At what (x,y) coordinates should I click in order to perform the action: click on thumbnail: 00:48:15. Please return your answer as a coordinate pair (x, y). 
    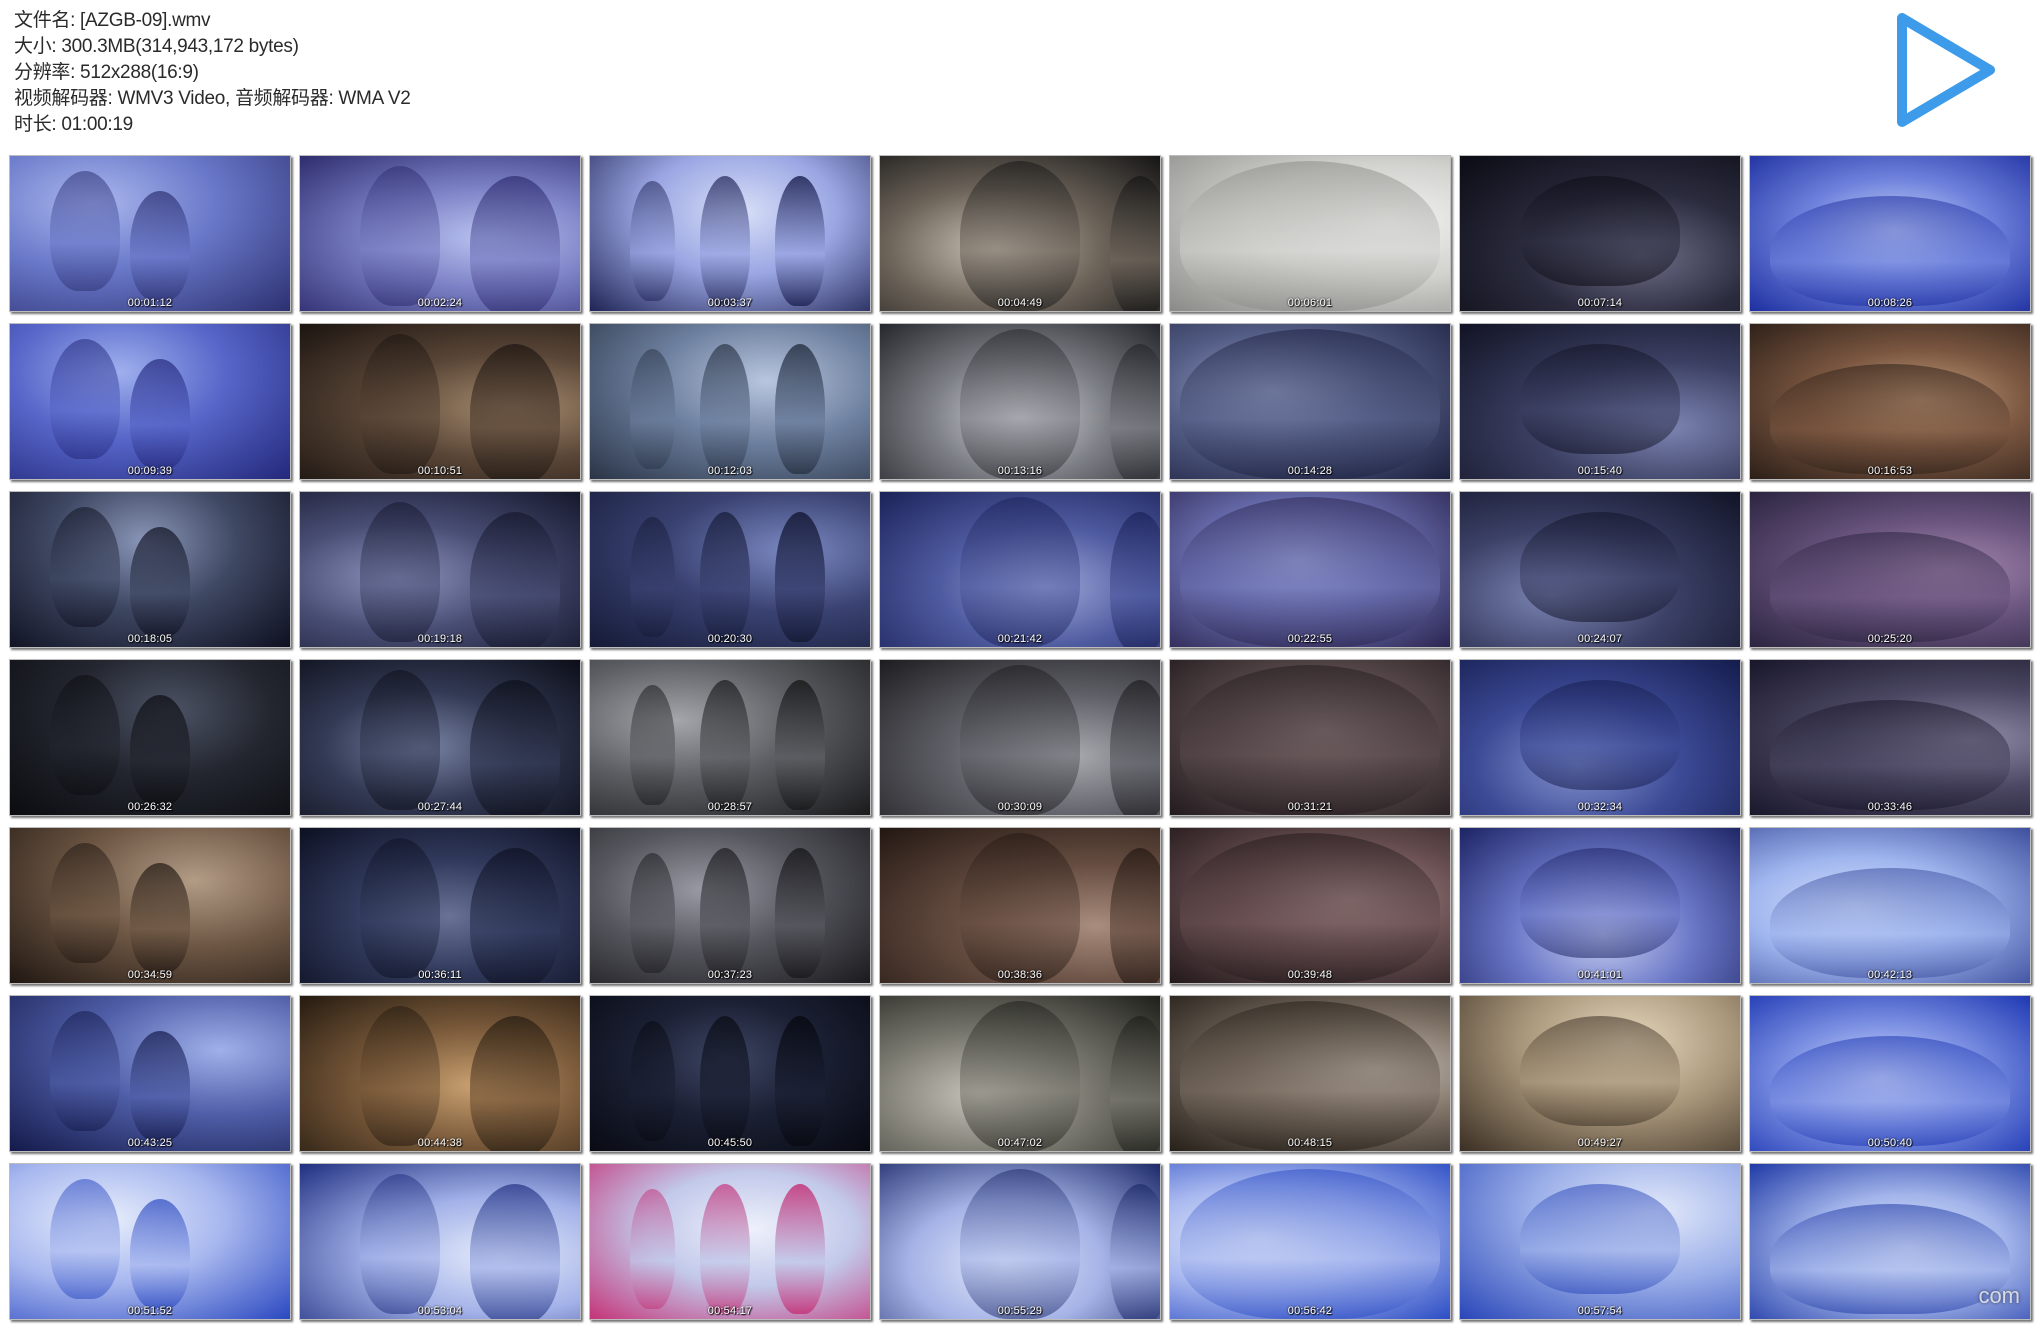
    Looking at the image, I should click on (1310, 1073).